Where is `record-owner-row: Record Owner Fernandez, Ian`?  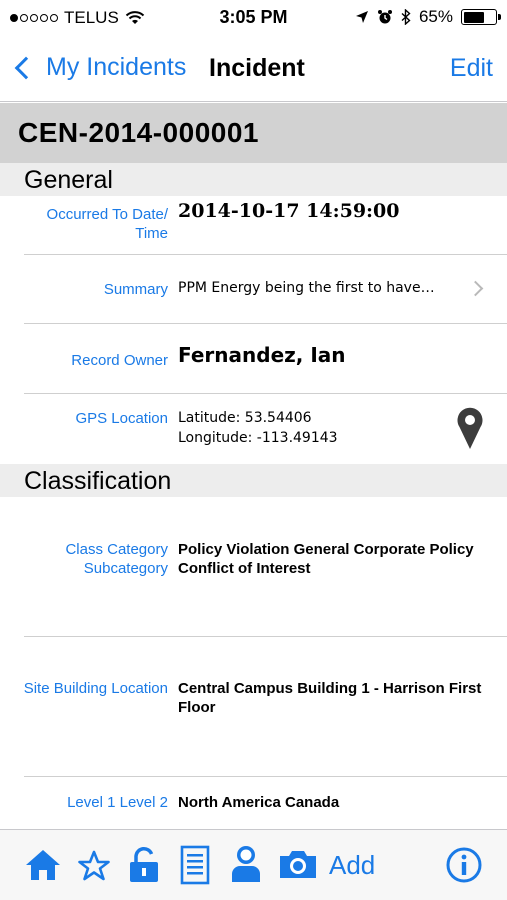
record-owner-row: Record Owner Fernandez, Ian is located at coordinates (253, 359).